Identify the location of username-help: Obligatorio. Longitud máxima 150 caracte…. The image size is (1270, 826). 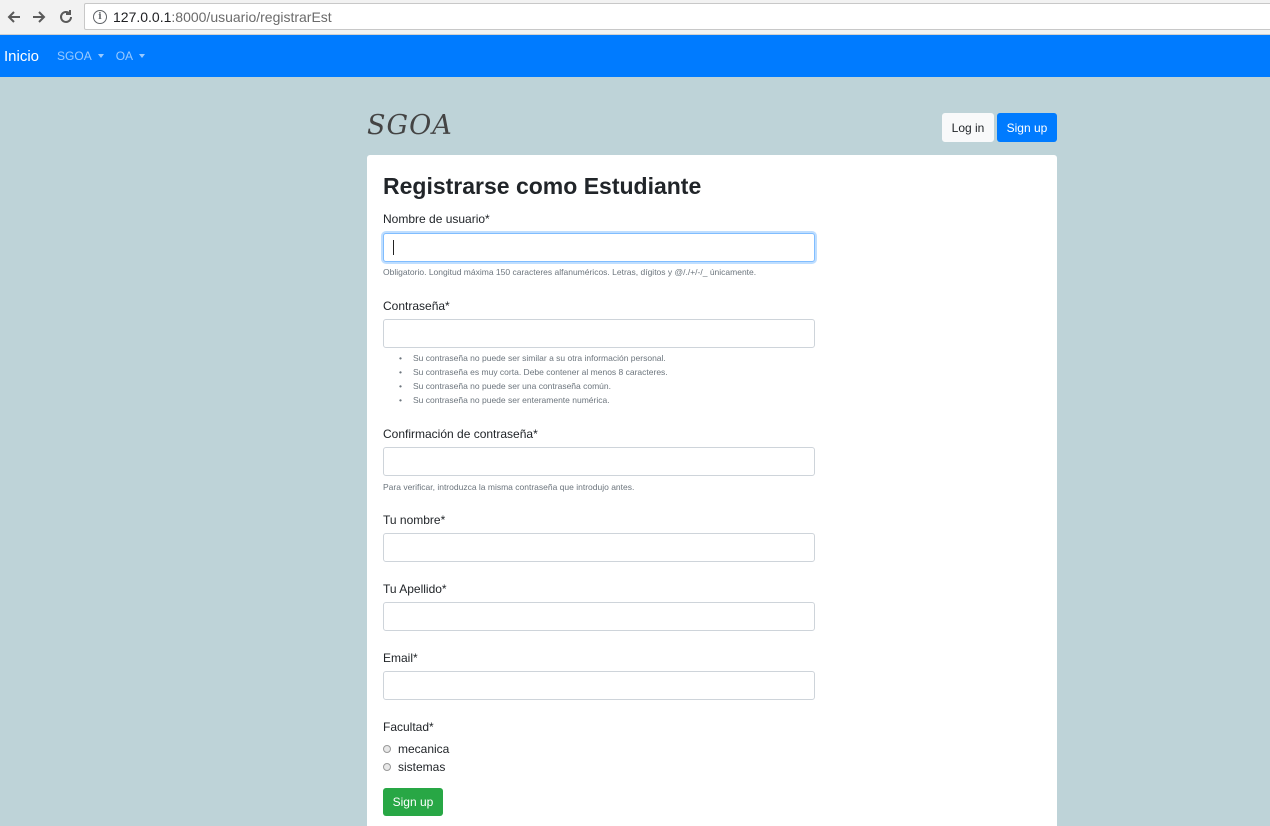
(570, 272).